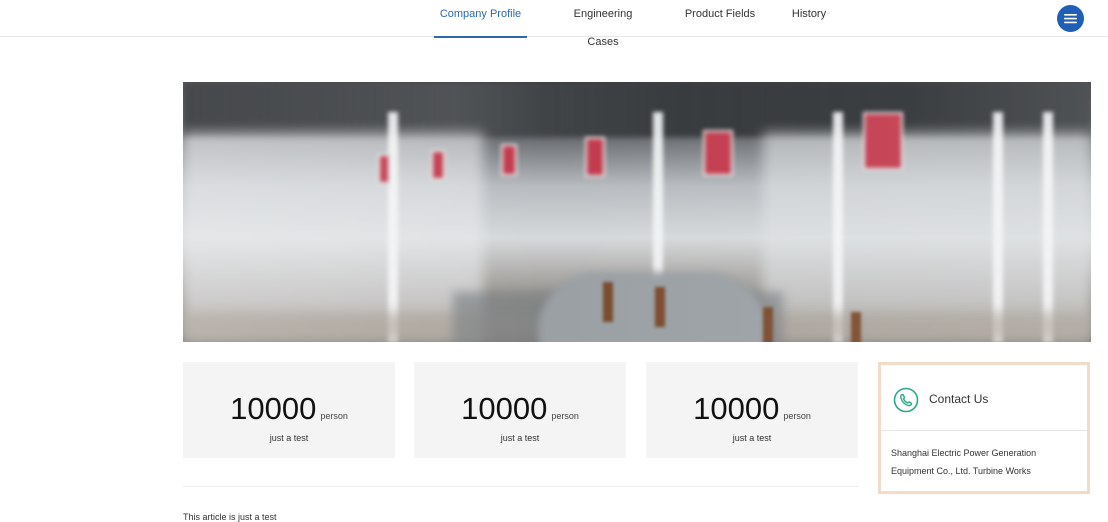 The height and width of the screenshot is (522, 1108). Describe the element at coordinates (480, 19) in the screenshot. I see `tab-company-profile: Company Profile` at that location.